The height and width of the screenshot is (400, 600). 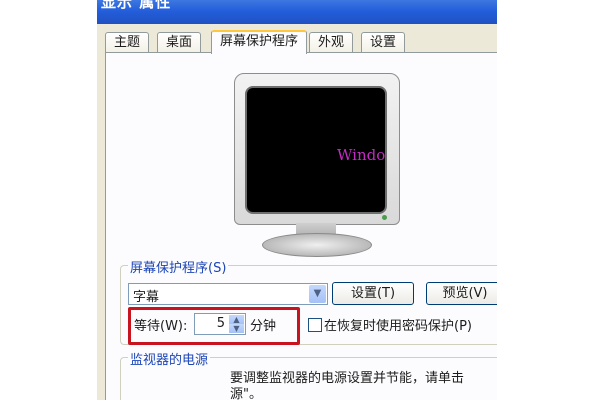 I want to click on wait-minutes-stepper: 5 ▲ ▼, so click(x=220, y=324).